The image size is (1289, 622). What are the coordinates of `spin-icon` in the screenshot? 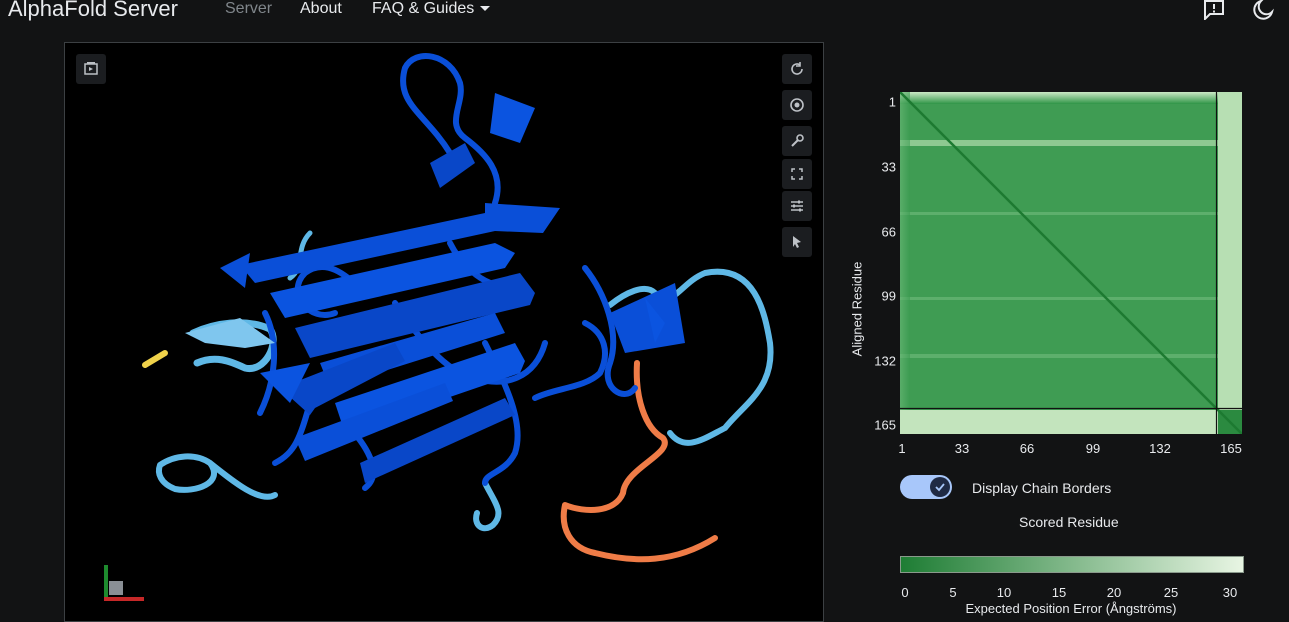 It's located at (797, 69).